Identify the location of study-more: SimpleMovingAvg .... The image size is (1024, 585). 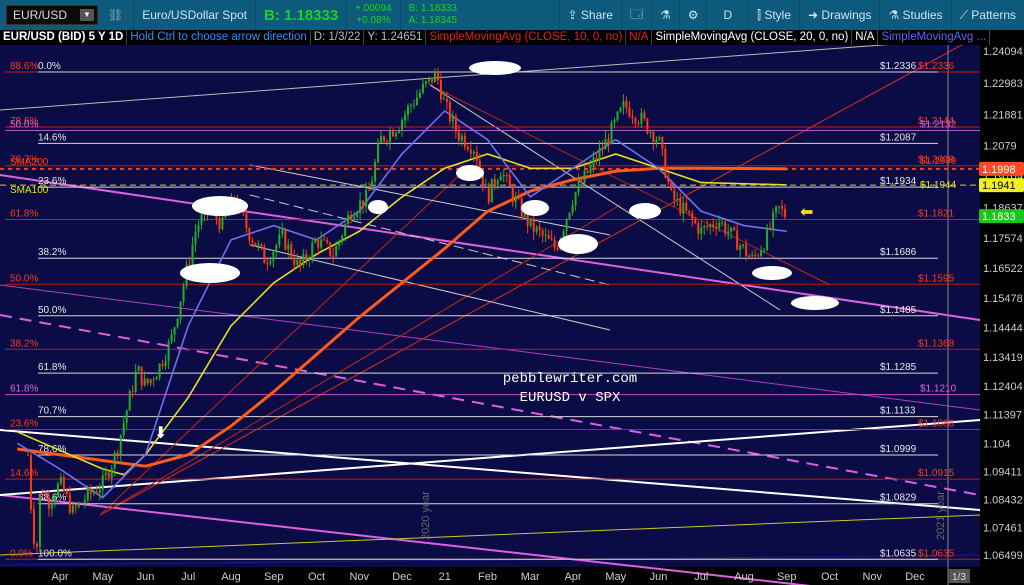
(934, 37).